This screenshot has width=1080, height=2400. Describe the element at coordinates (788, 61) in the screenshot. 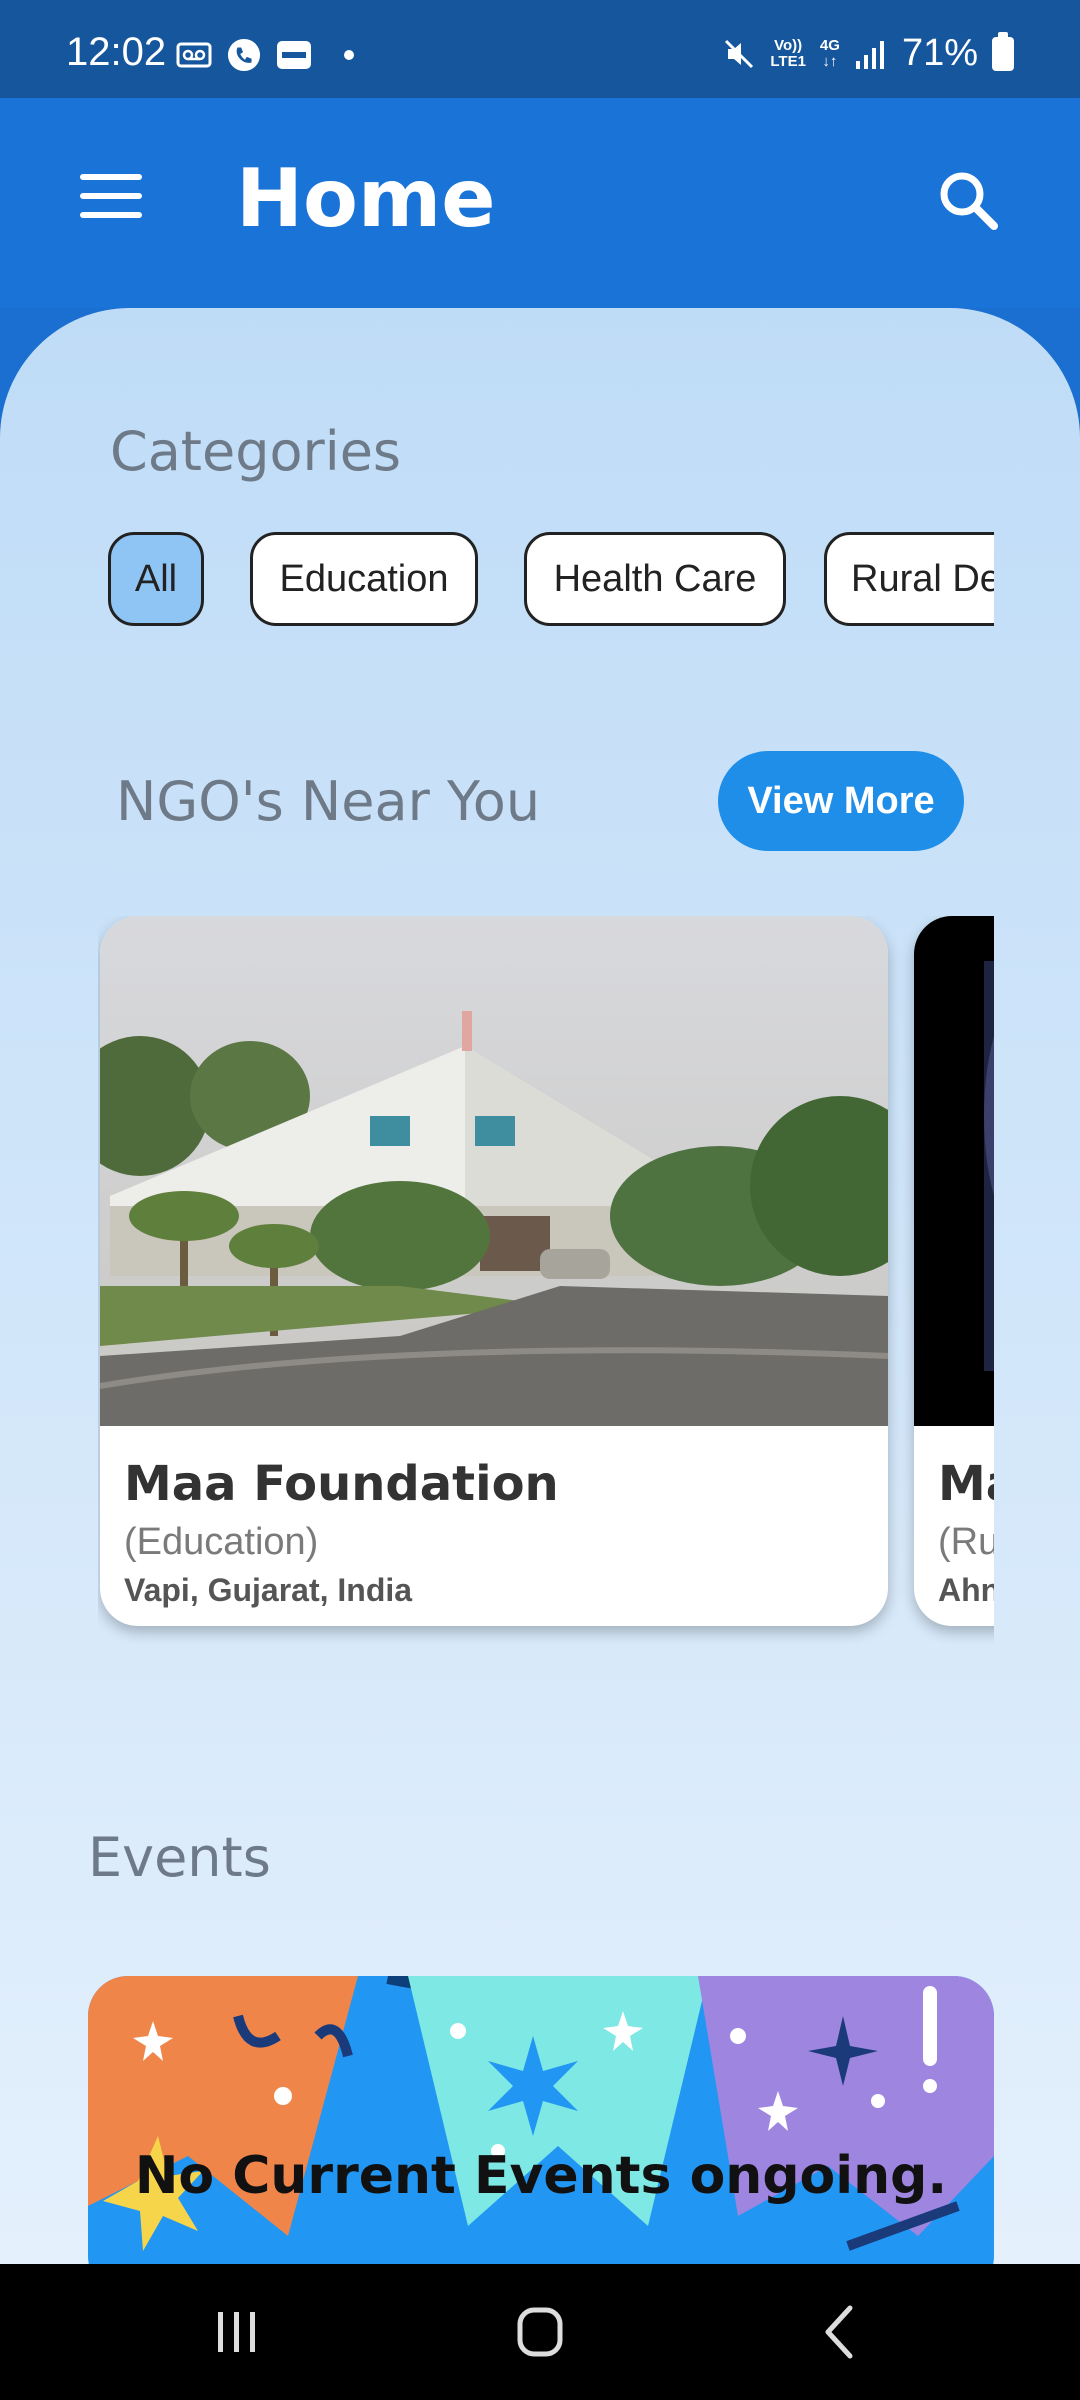

I see `volte-bottom: LTE1` at that location.